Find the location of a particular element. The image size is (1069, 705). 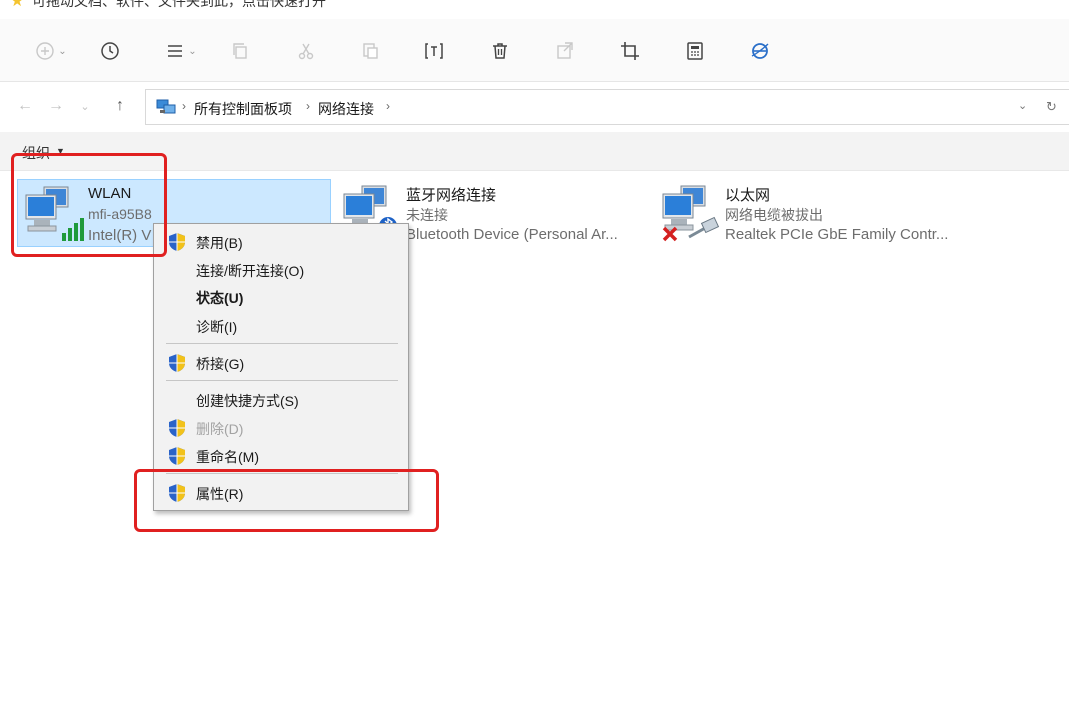

menu-item-label: 创建快捷方式(S) is located at coordinates (247, 401).